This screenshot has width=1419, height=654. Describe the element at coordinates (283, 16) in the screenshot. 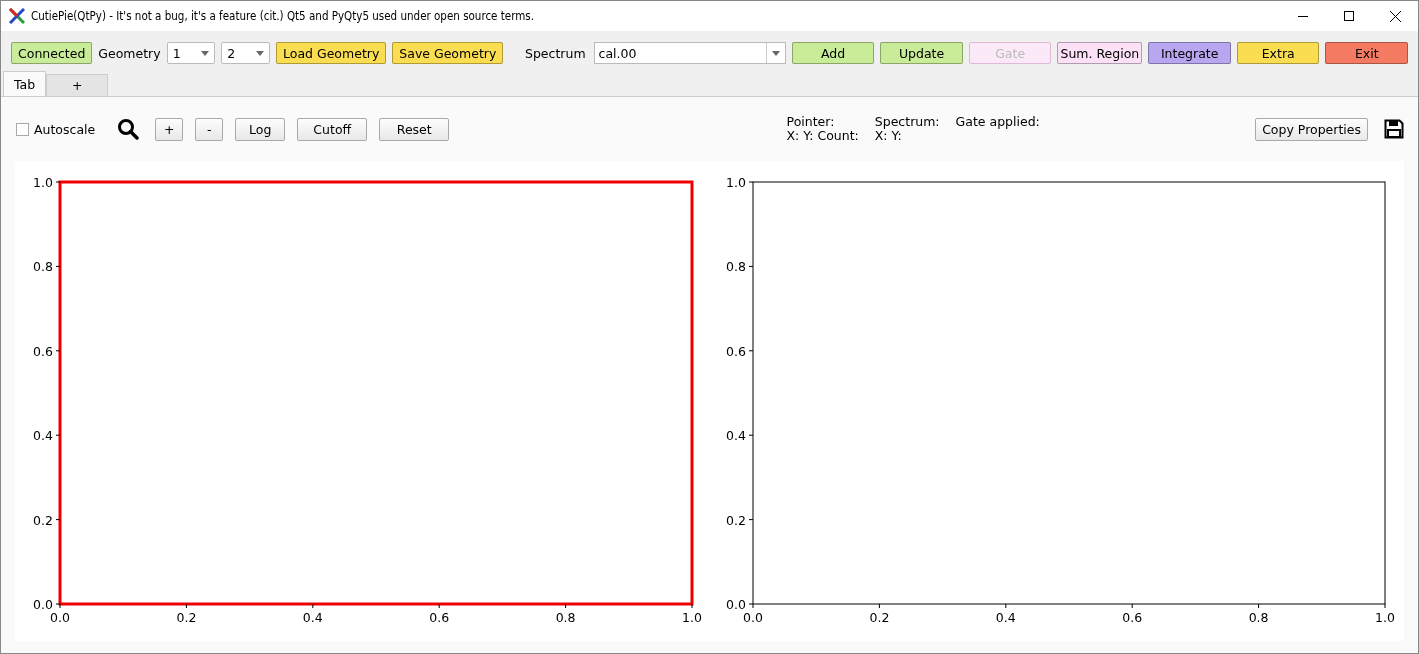

I see `window-title: CutiePie(QtPy) - It's not a bug, it's a feature (cit.) Qt5 and PyQty5 used under open source terms.` at that location.